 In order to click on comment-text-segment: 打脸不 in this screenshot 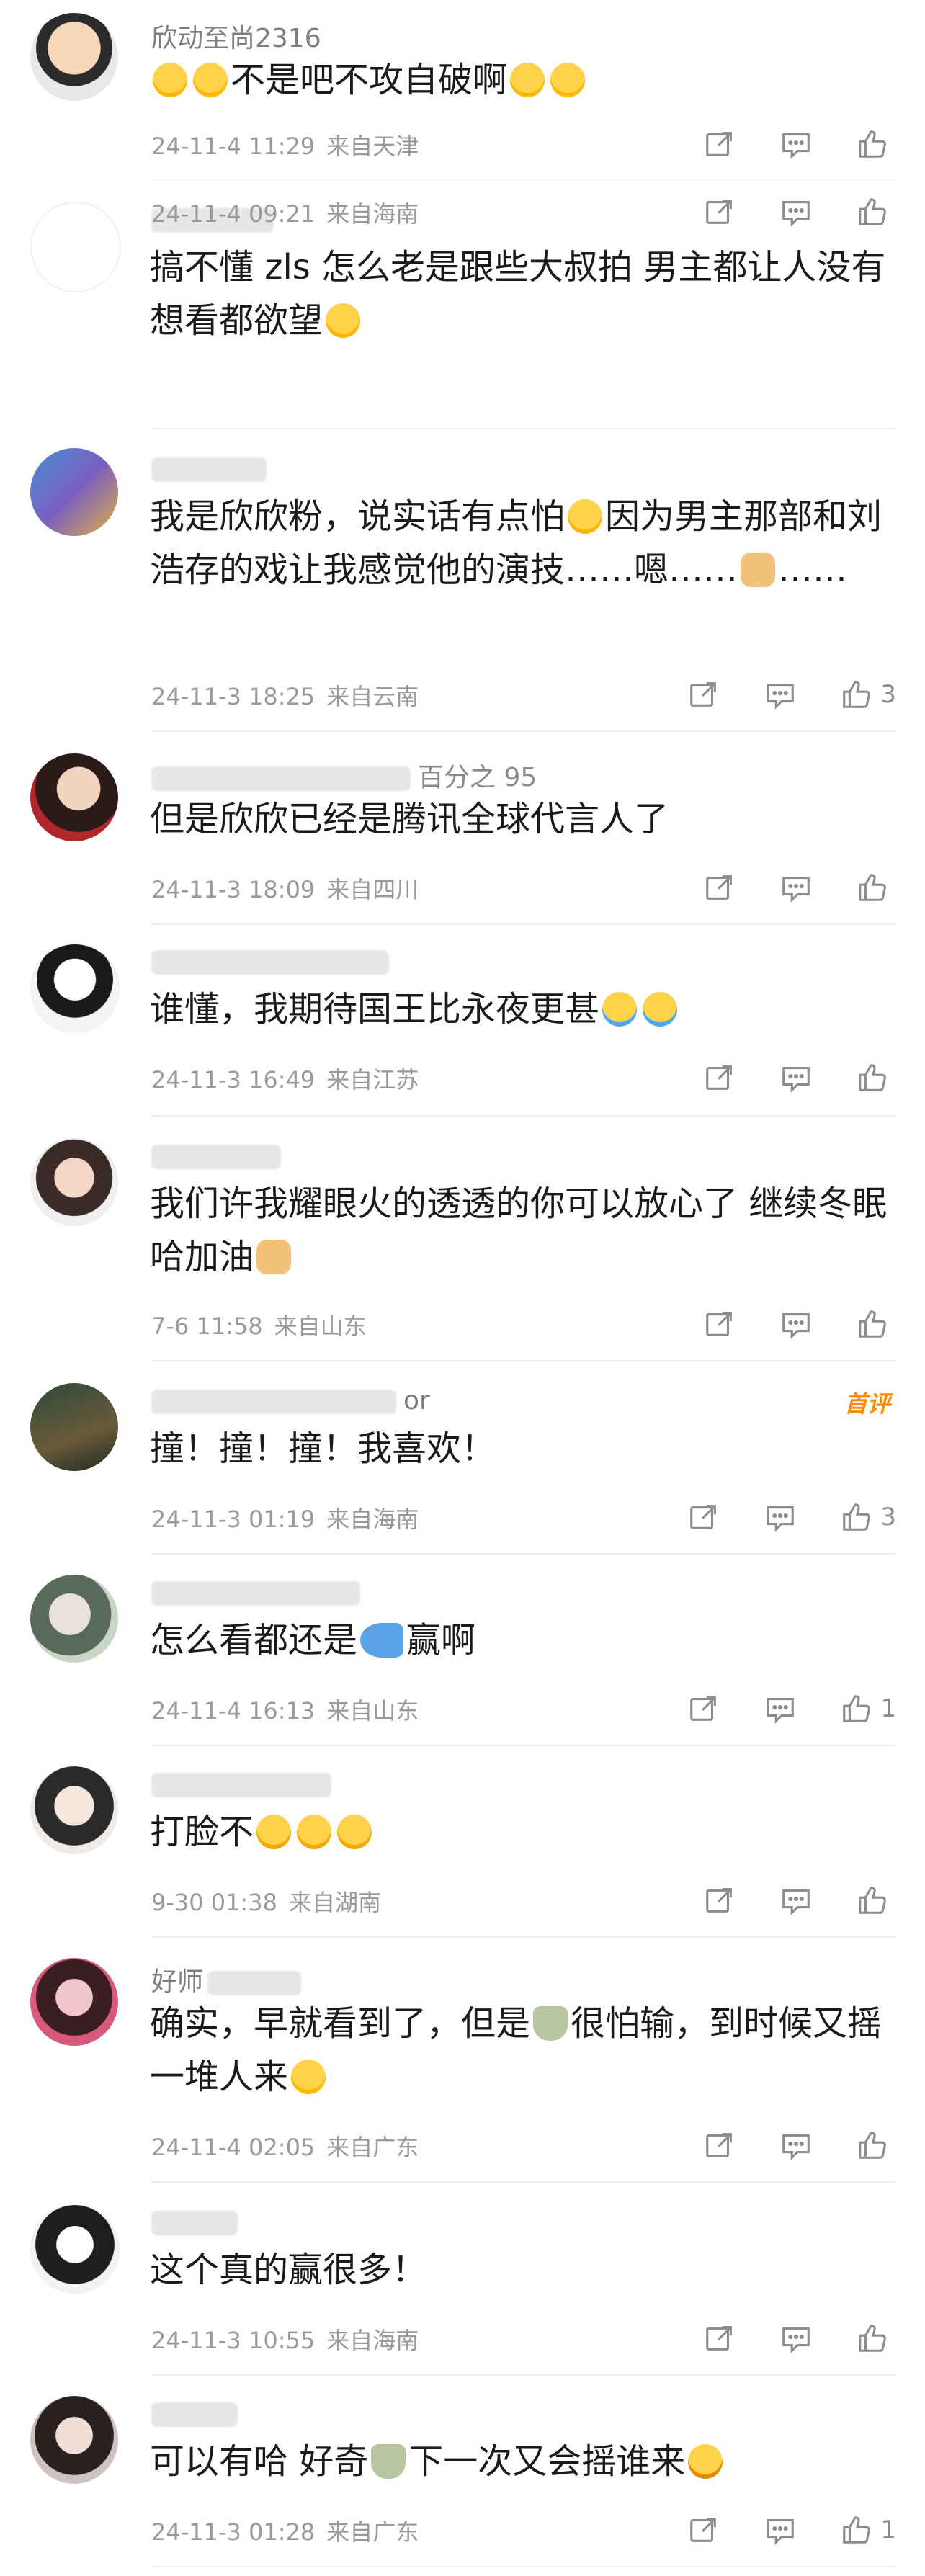, I will do `click(202, 1832)`.